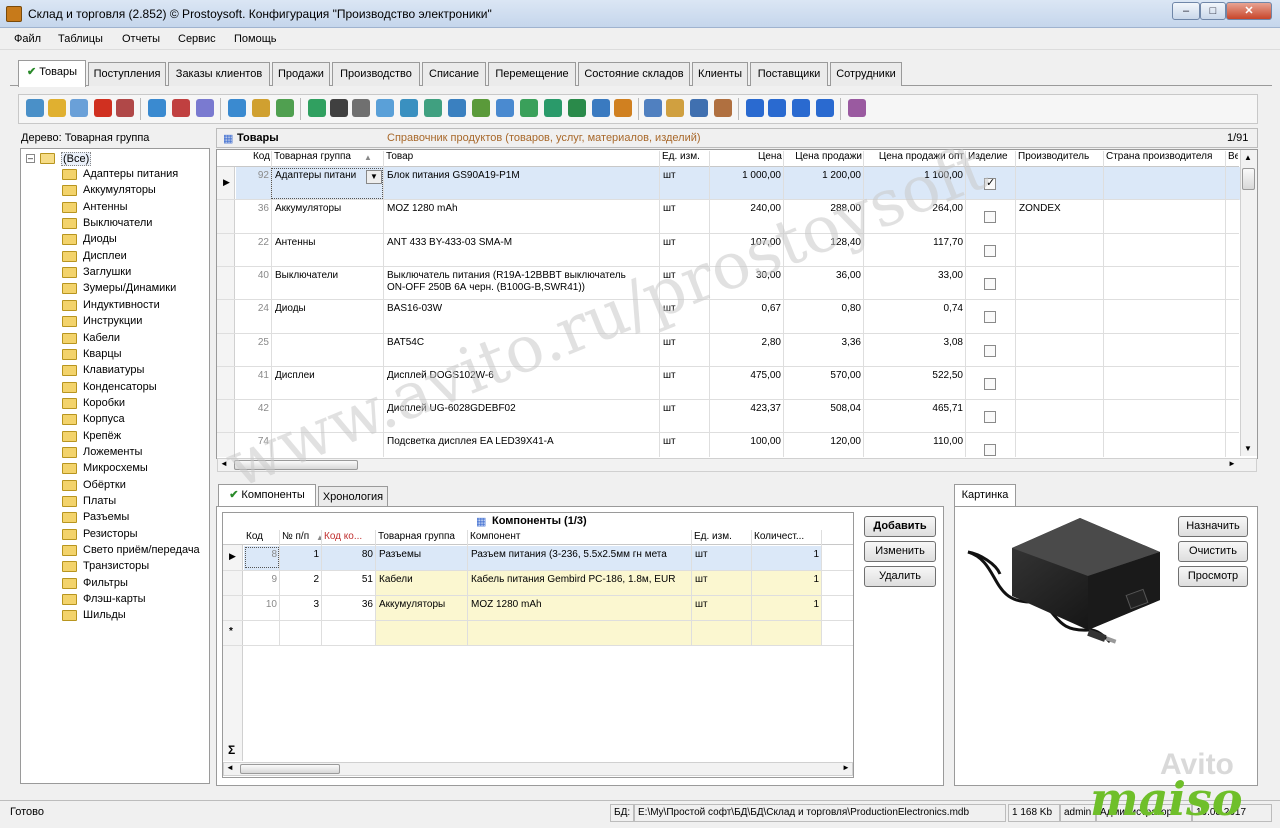 The width and height of the screenshot is (1280, 828). What do you see at coordinates (27, 39) in the screenshot?
I see `menu-file: Файл` at bounding box center [27, 39].